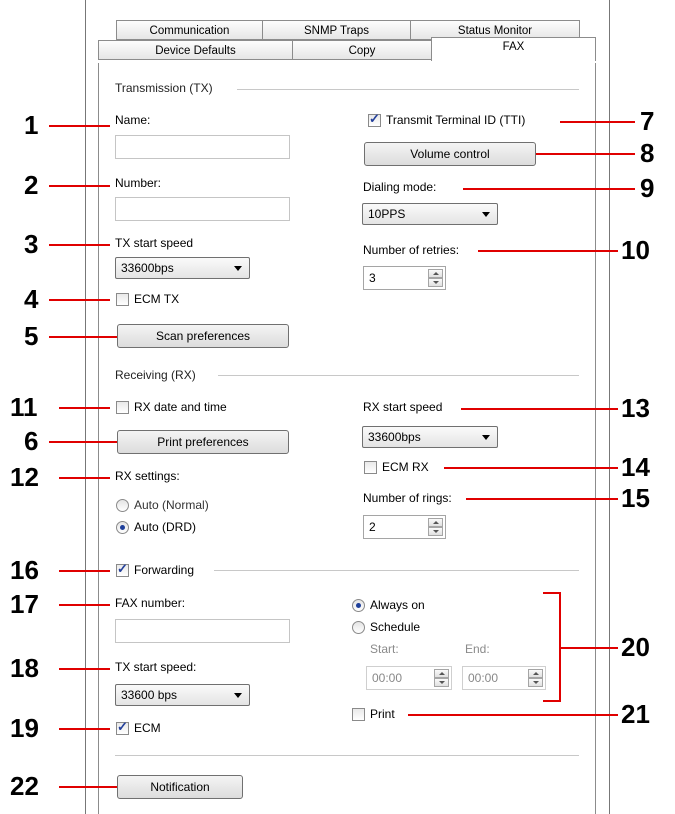 The image size is (675, 814). Describe the element at coordinates (397, 605) in the screenshot. I see `always-on-label: Always on` at that location.